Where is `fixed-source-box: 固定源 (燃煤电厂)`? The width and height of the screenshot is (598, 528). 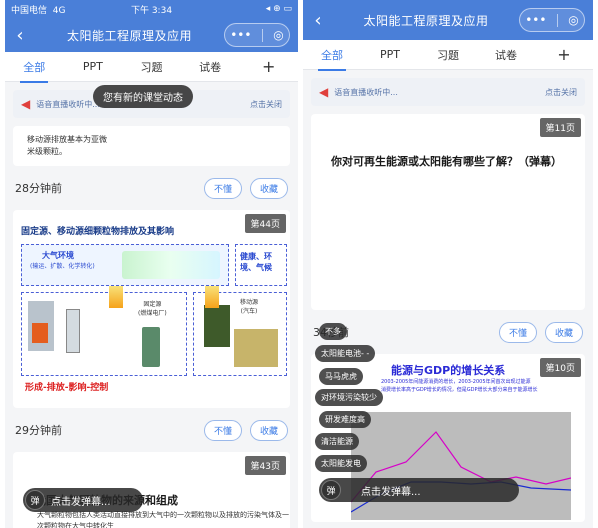 fixed-source-box: 固定源 (燃煤电厂) is located at coordinates (104, 334).